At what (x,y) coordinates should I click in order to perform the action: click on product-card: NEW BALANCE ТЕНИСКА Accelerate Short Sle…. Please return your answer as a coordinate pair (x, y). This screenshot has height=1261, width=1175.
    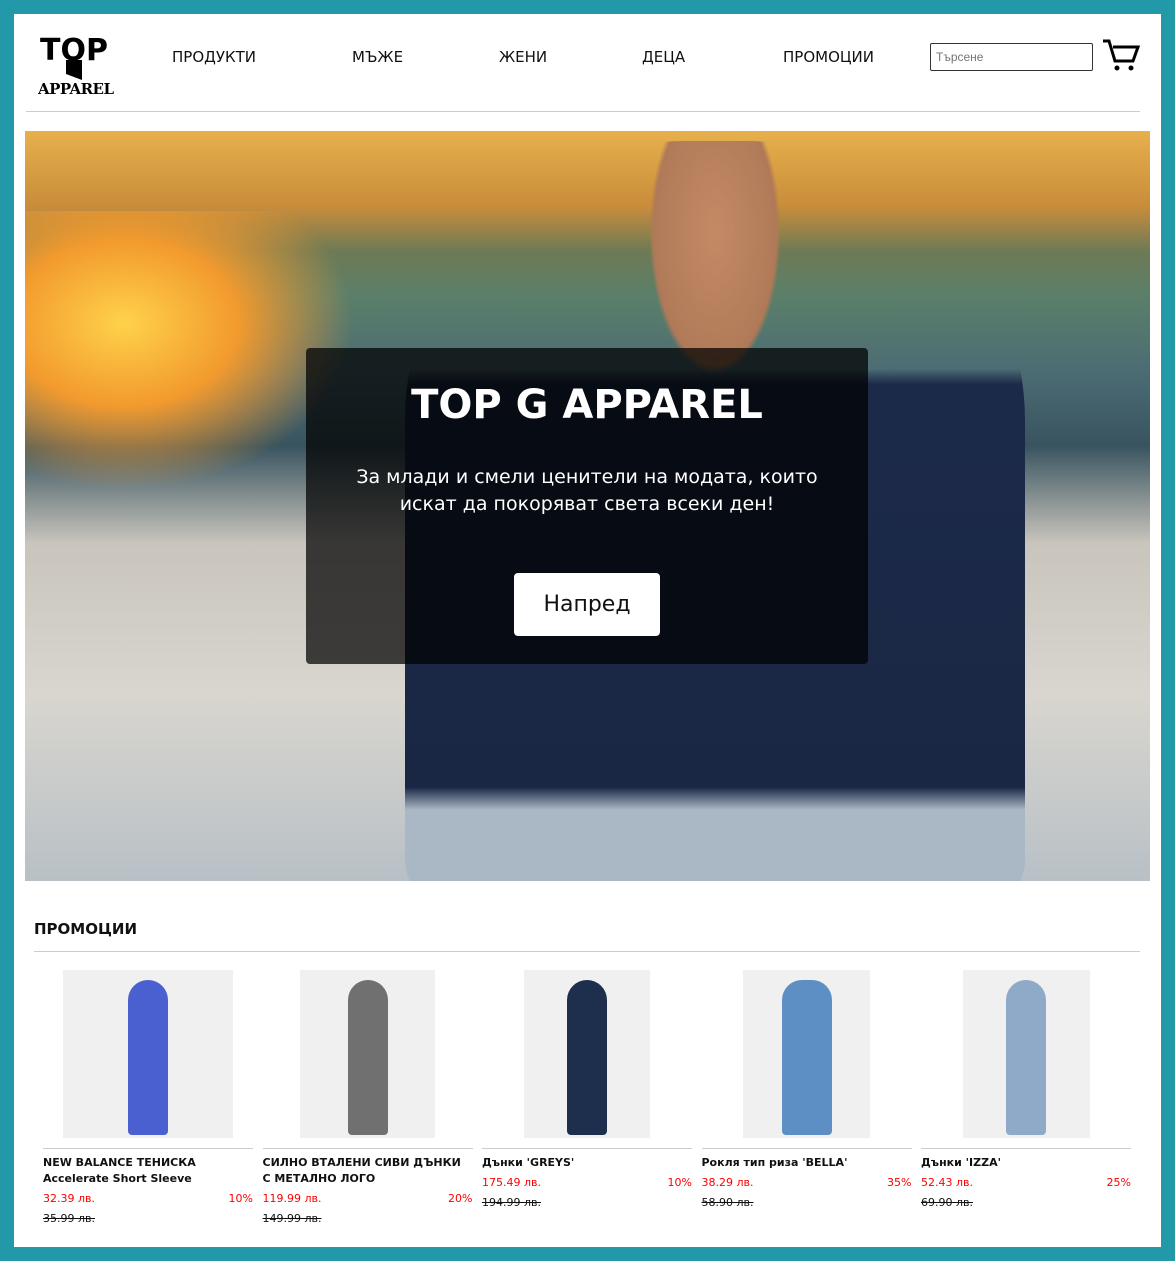
    Looking at the image, I should click on (148, 1097).